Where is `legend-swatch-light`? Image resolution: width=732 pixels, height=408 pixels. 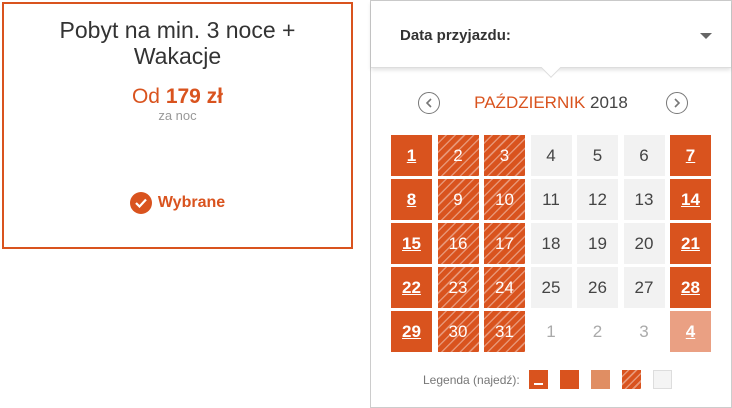
legend-swatch-light is located at coordinates (600, 379).